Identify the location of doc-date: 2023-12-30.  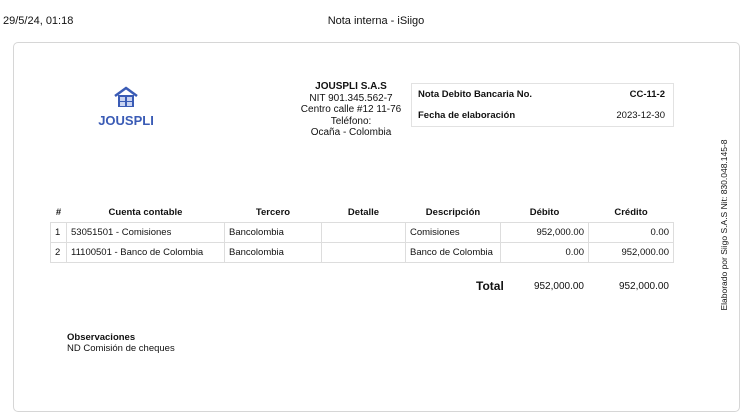
(640, 115).